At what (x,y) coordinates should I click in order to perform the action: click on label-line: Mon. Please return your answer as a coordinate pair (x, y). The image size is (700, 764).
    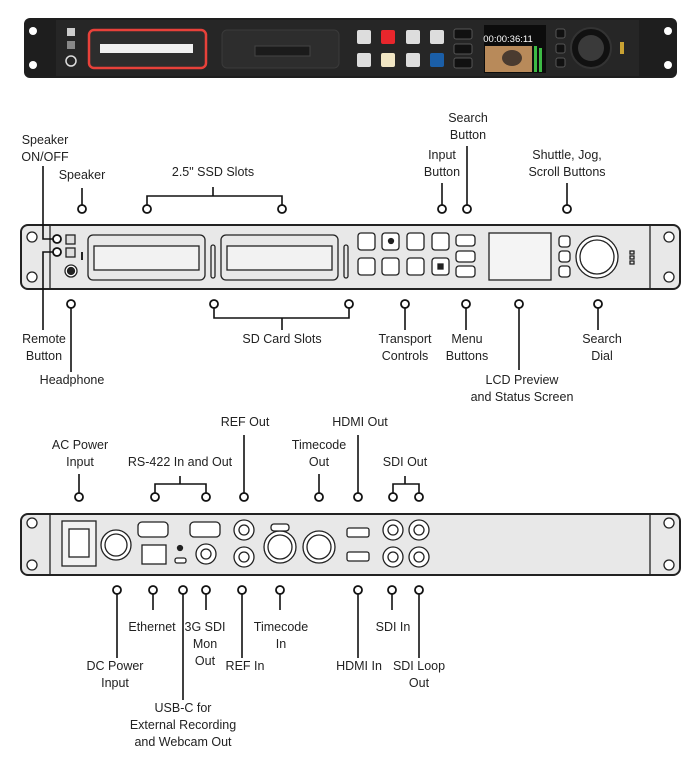
    Looking at the image, I should click on (205, 644).